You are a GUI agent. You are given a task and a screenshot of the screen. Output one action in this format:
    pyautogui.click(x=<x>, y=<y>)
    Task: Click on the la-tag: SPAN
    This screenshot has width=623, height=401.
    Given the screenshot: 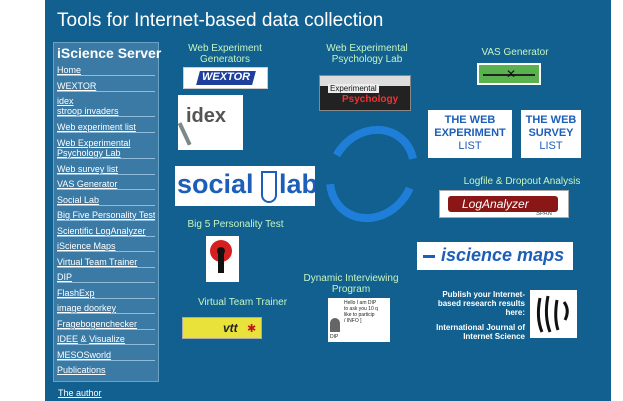 What is the action you would take?
    pyautogui.click(x=544, y=214)
    